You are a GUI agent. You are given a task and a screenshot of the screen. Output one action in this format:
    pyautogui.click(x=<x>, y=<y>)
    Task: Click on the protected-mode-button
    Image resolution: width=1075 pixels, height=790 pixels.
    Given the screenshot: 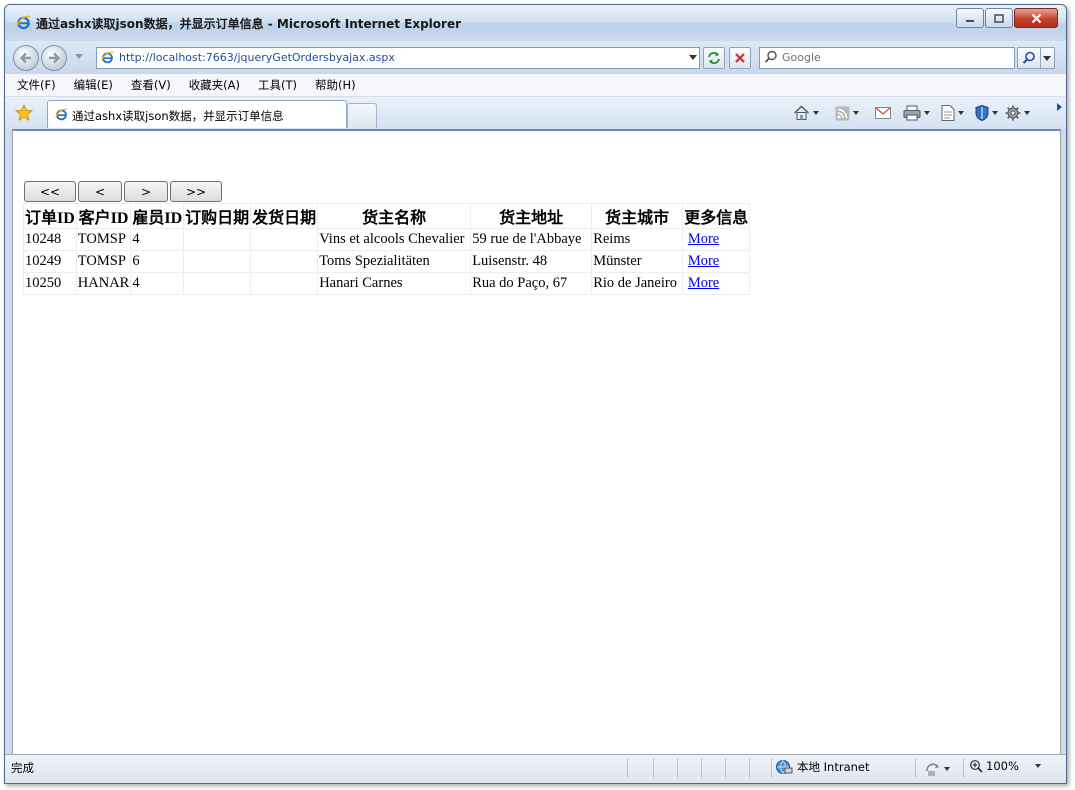 What is the action you would take?
    pyautogui.click(x=937, y=769)
    